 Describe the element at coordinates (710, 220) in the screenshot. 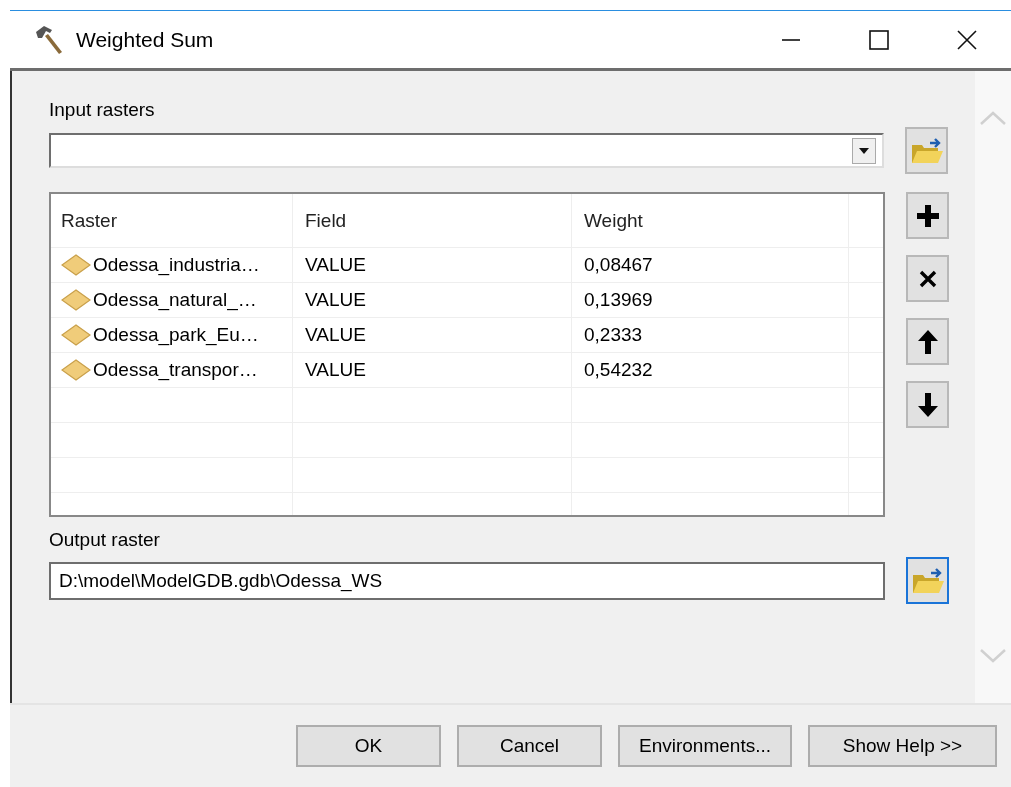

I see `column-header: Weight` at that location.